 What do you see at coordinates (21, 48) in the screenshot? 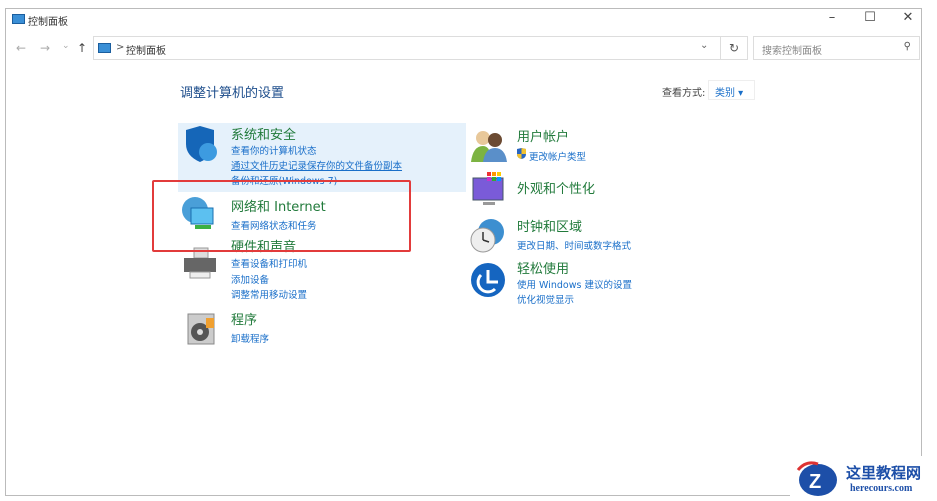
I see `back-button: ←` at bounding box center [21, 48].